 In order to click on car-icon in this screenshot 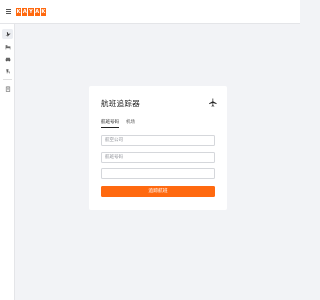, I will do `click(7, 59)`.